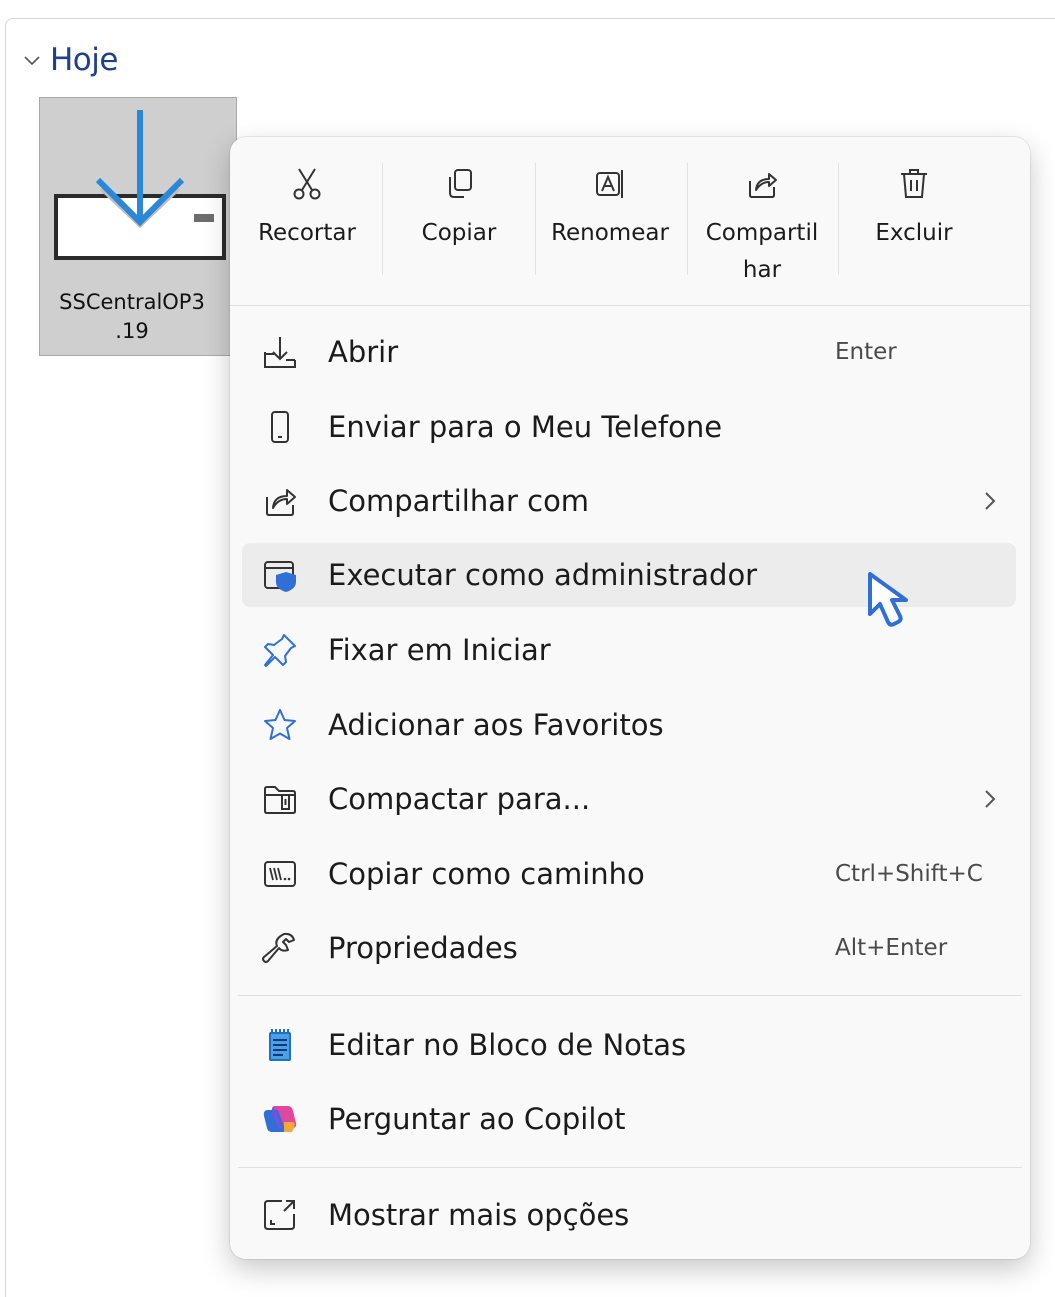 The image size is (1055, 1297). Describe the element at coordinates (132, 316) in the screenshot. I see `file-name: SSCentralOP3 .19` at that location.